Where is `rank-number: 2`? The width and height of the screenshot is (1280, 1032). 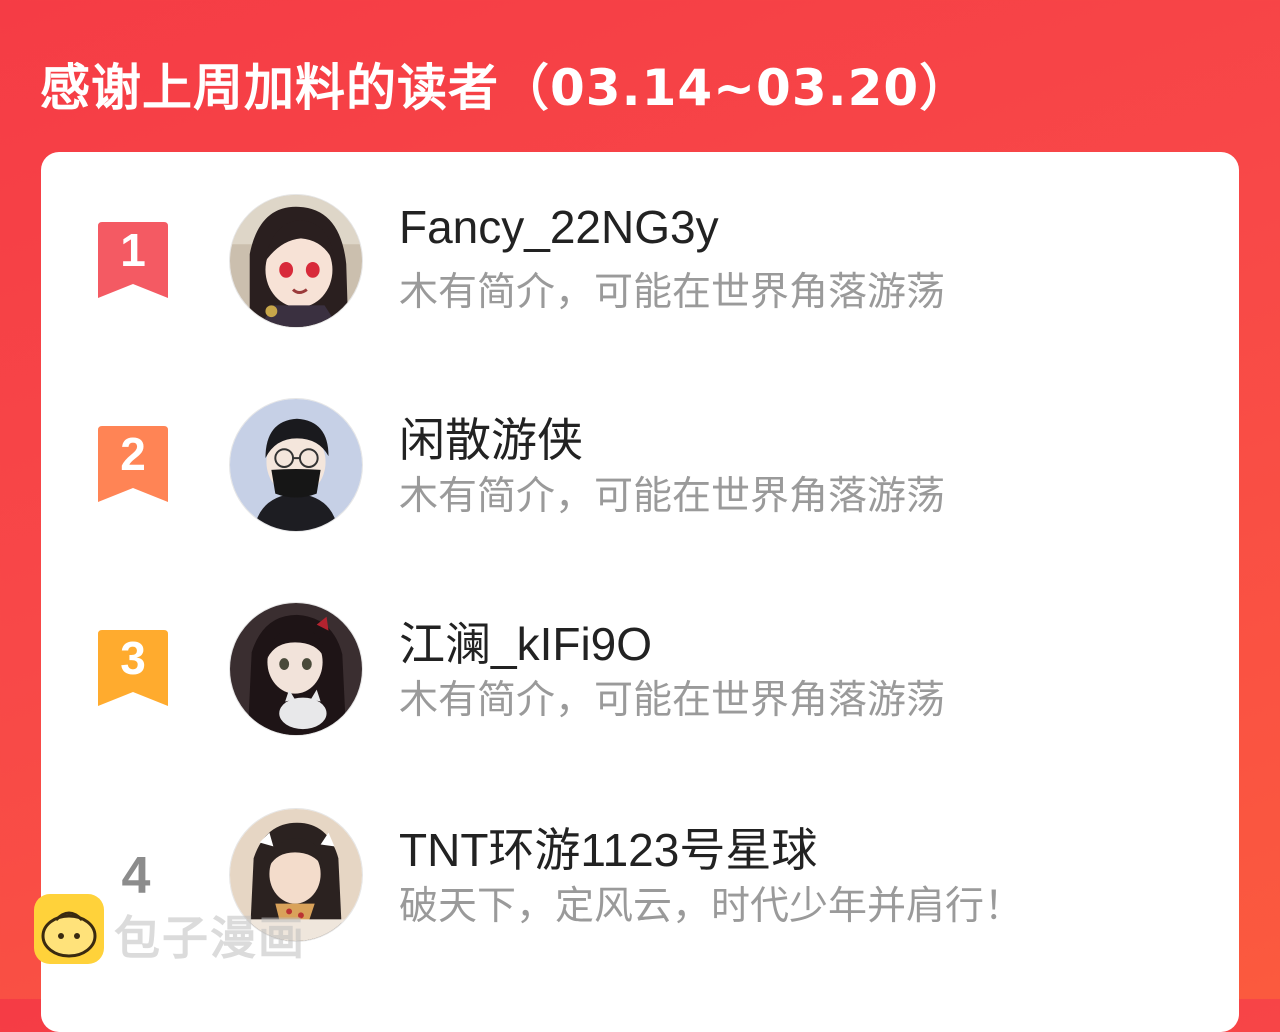
rank-number: 2 is located at coordinates (133, 454).